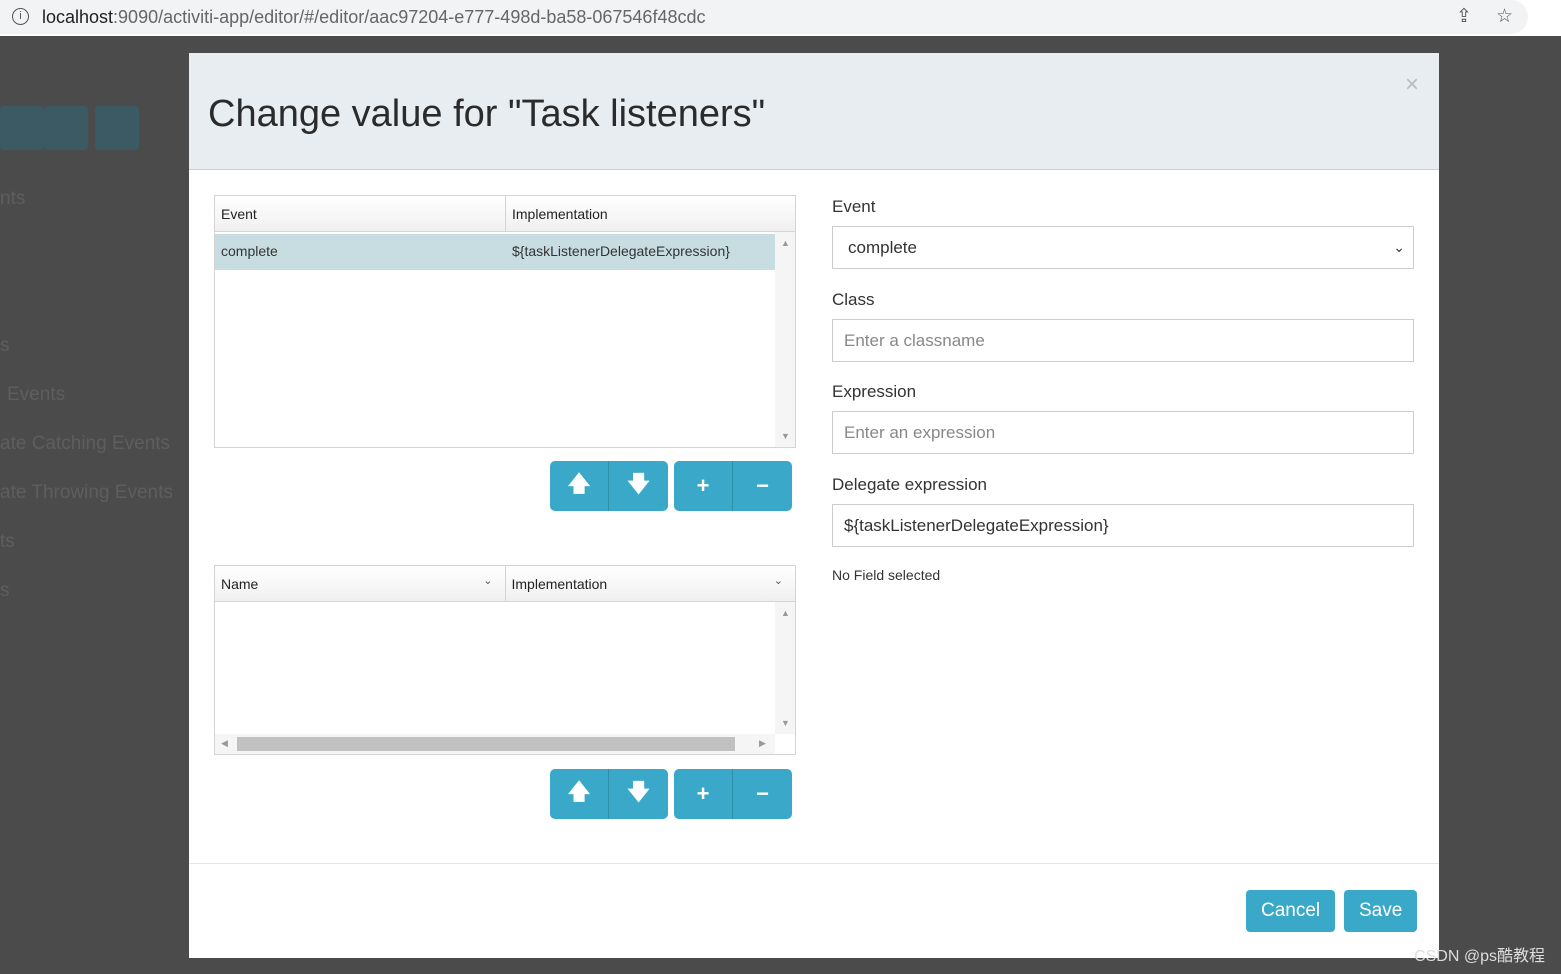 This screenshot has width=1561, height=974. Describe the element at coordinates (854, 206) in the screenshot. I see `event-label: Event` at that location.